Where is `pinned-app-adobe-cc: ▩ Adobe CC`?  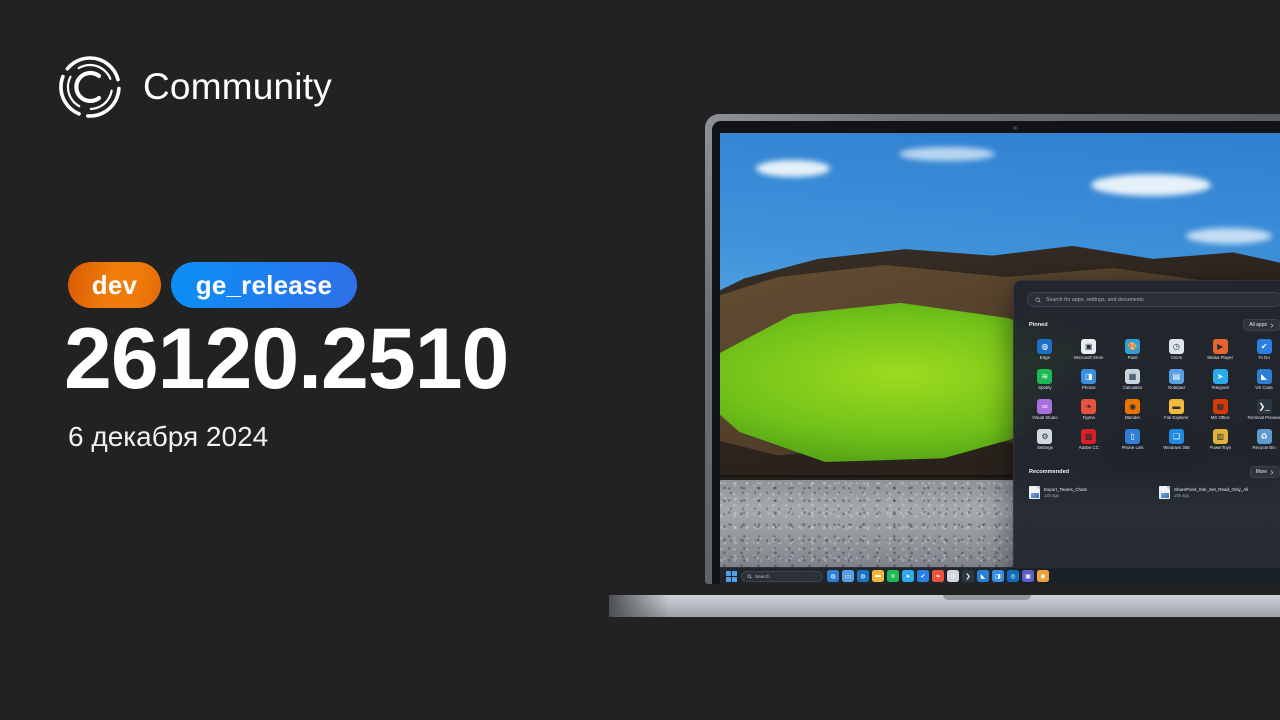
pinned-app-adobe-cc: ▩ Adobe CC is located at coordinates (1089, 440).